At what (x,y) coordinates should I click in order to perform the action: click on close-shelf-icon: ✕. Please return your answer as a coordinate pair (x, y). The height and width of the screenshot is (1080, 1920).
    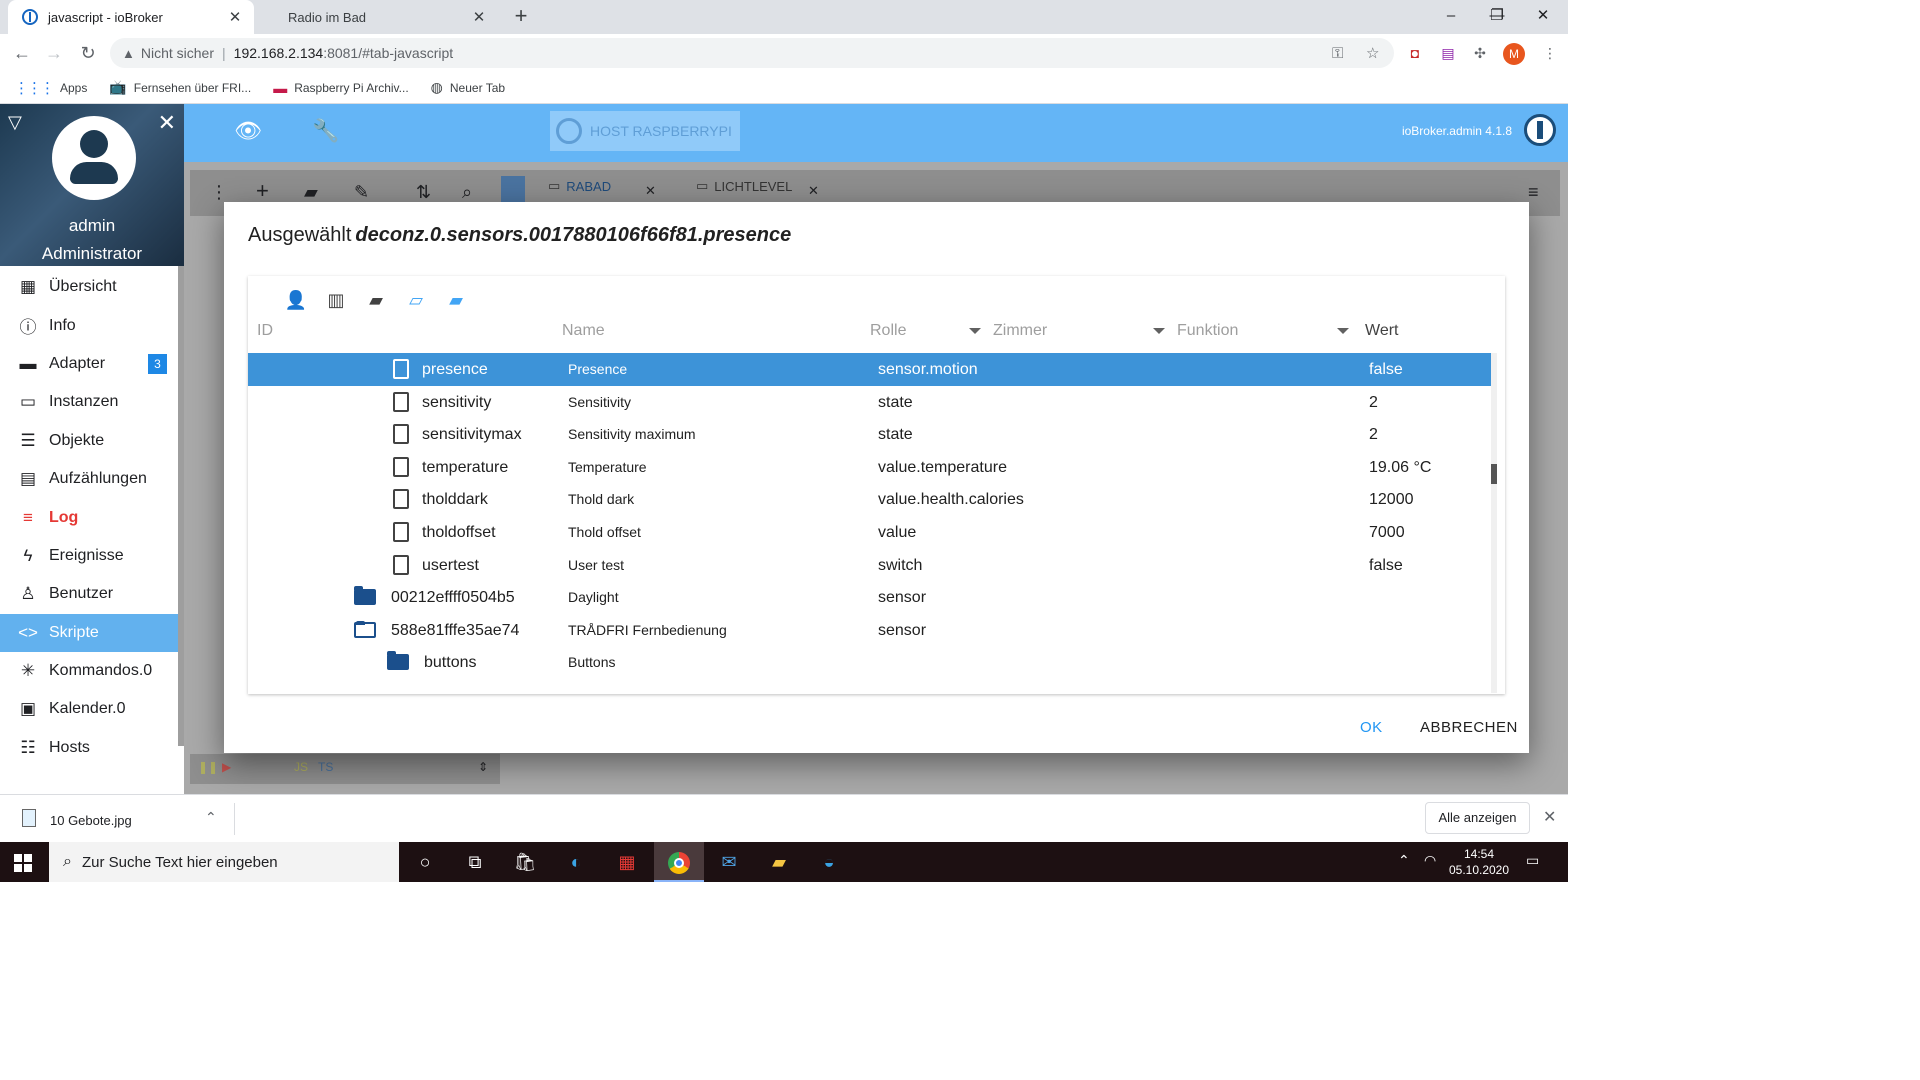
    Looking at the image, I should click on (1549, 817).